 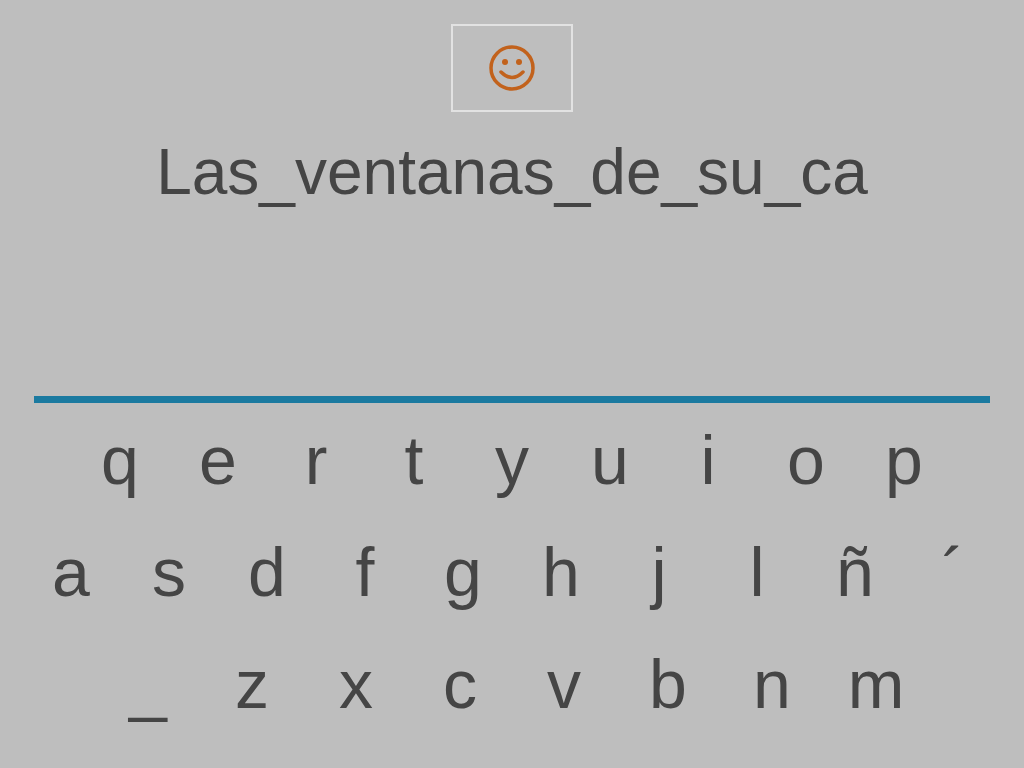 What do you see at coordinates (772, 684) in the screenshot?
I see `letter-key: n` at bounding box center [772, 684].